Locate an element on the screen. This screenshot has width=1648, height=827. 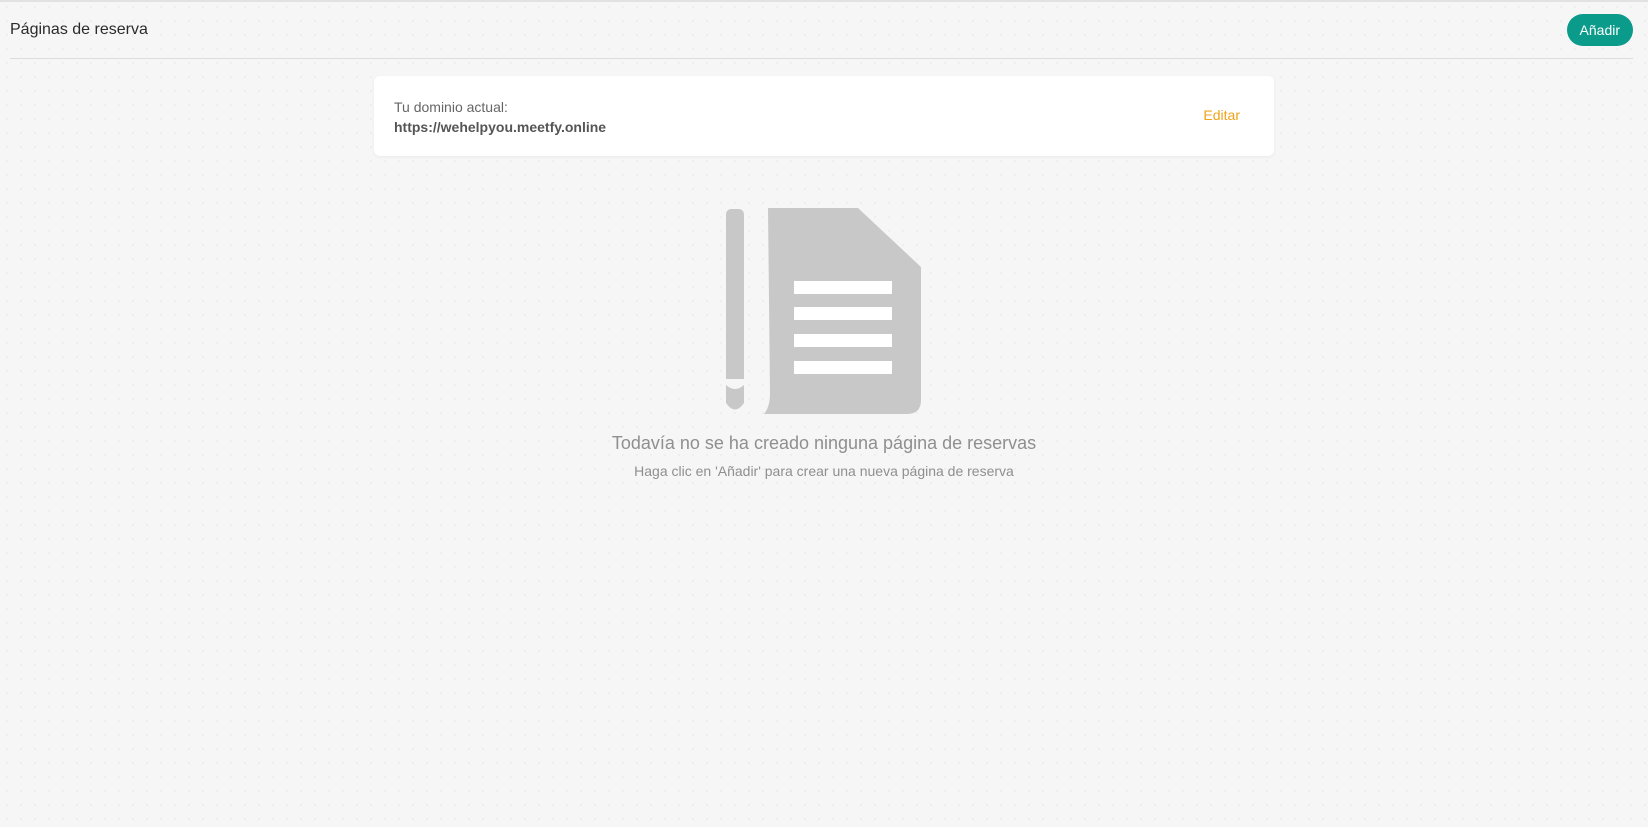
edit-domain-link: Editar is located at coordinates (1221, 115).